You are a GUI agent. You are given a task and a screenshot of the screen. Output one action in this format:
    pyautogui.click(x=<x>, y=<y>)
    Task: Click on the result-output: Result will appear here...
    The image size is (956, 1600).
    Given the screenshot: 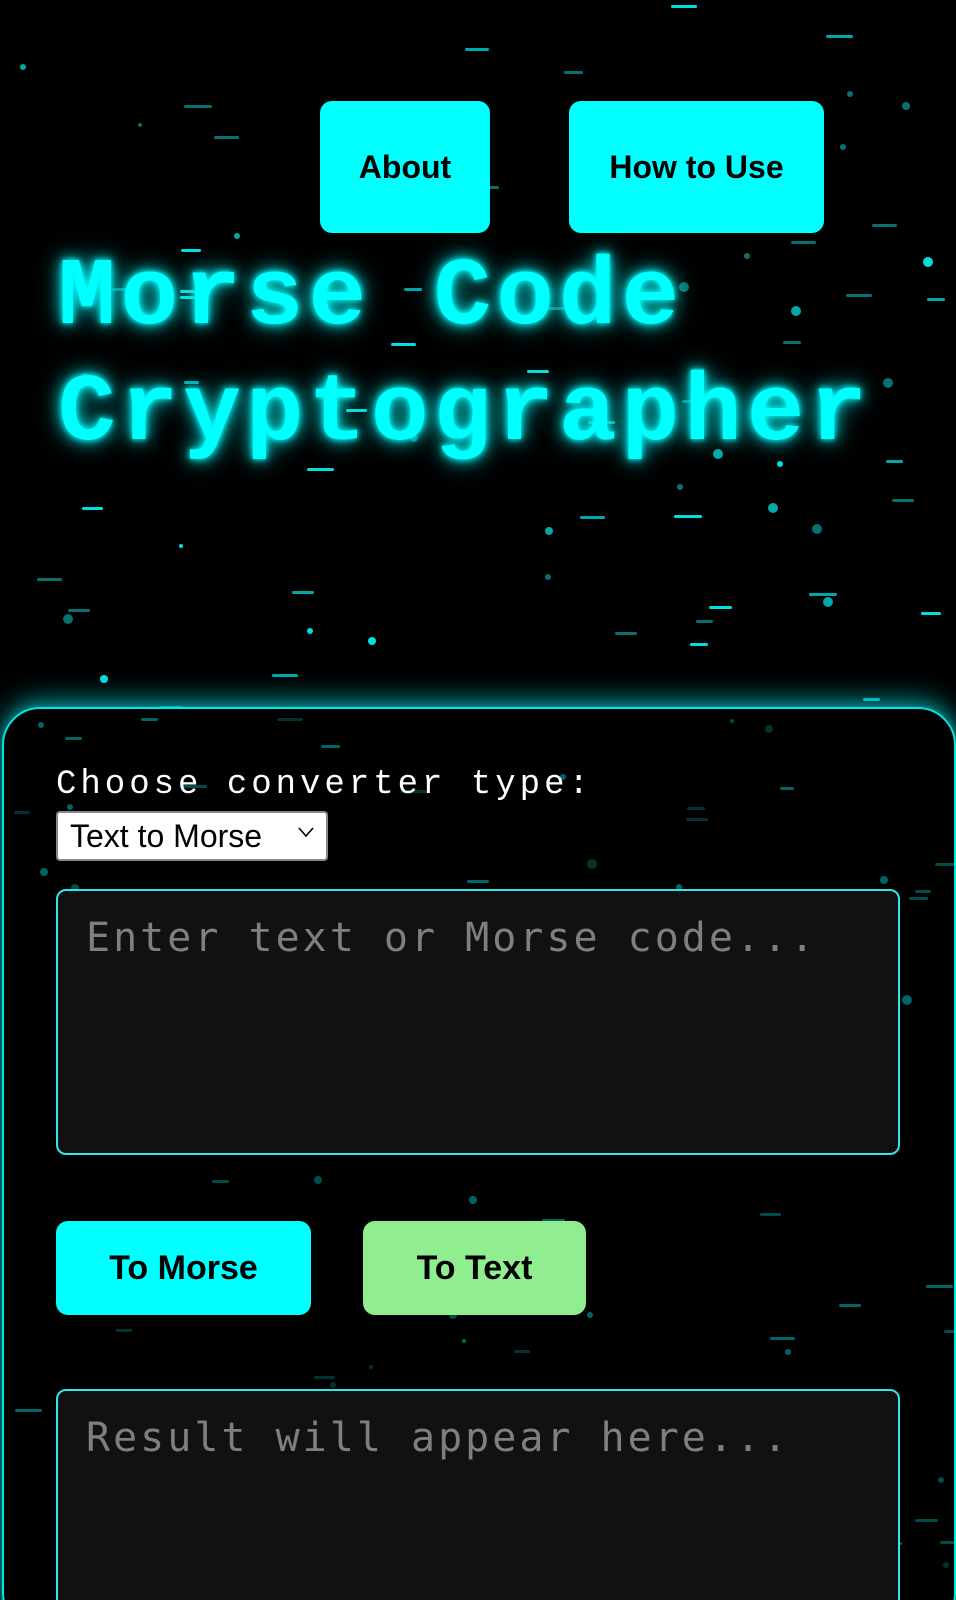 What is the action you would take?
    pyautogui.click(x=478, y=1494)
    